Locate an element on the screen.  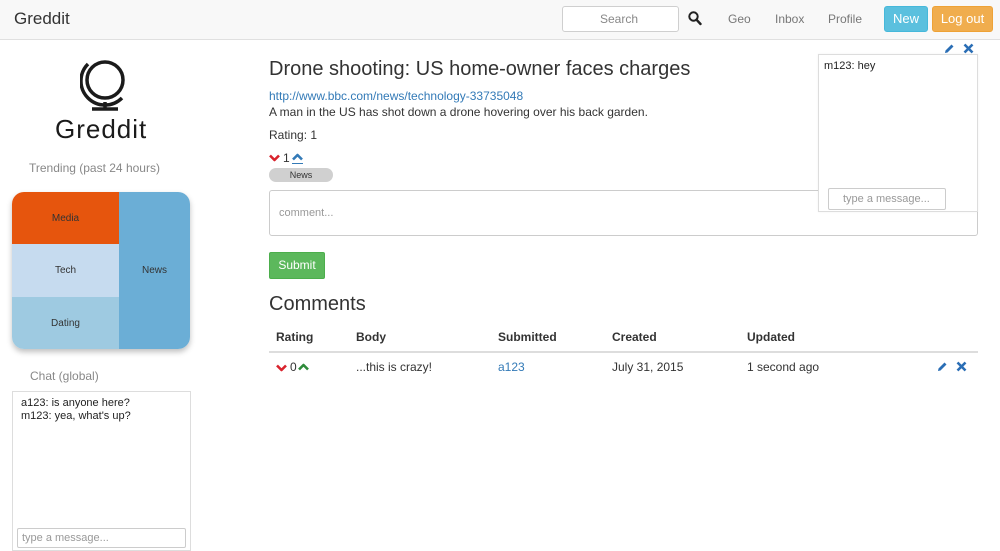
private-chat-input is located at coordinates (887, 199).